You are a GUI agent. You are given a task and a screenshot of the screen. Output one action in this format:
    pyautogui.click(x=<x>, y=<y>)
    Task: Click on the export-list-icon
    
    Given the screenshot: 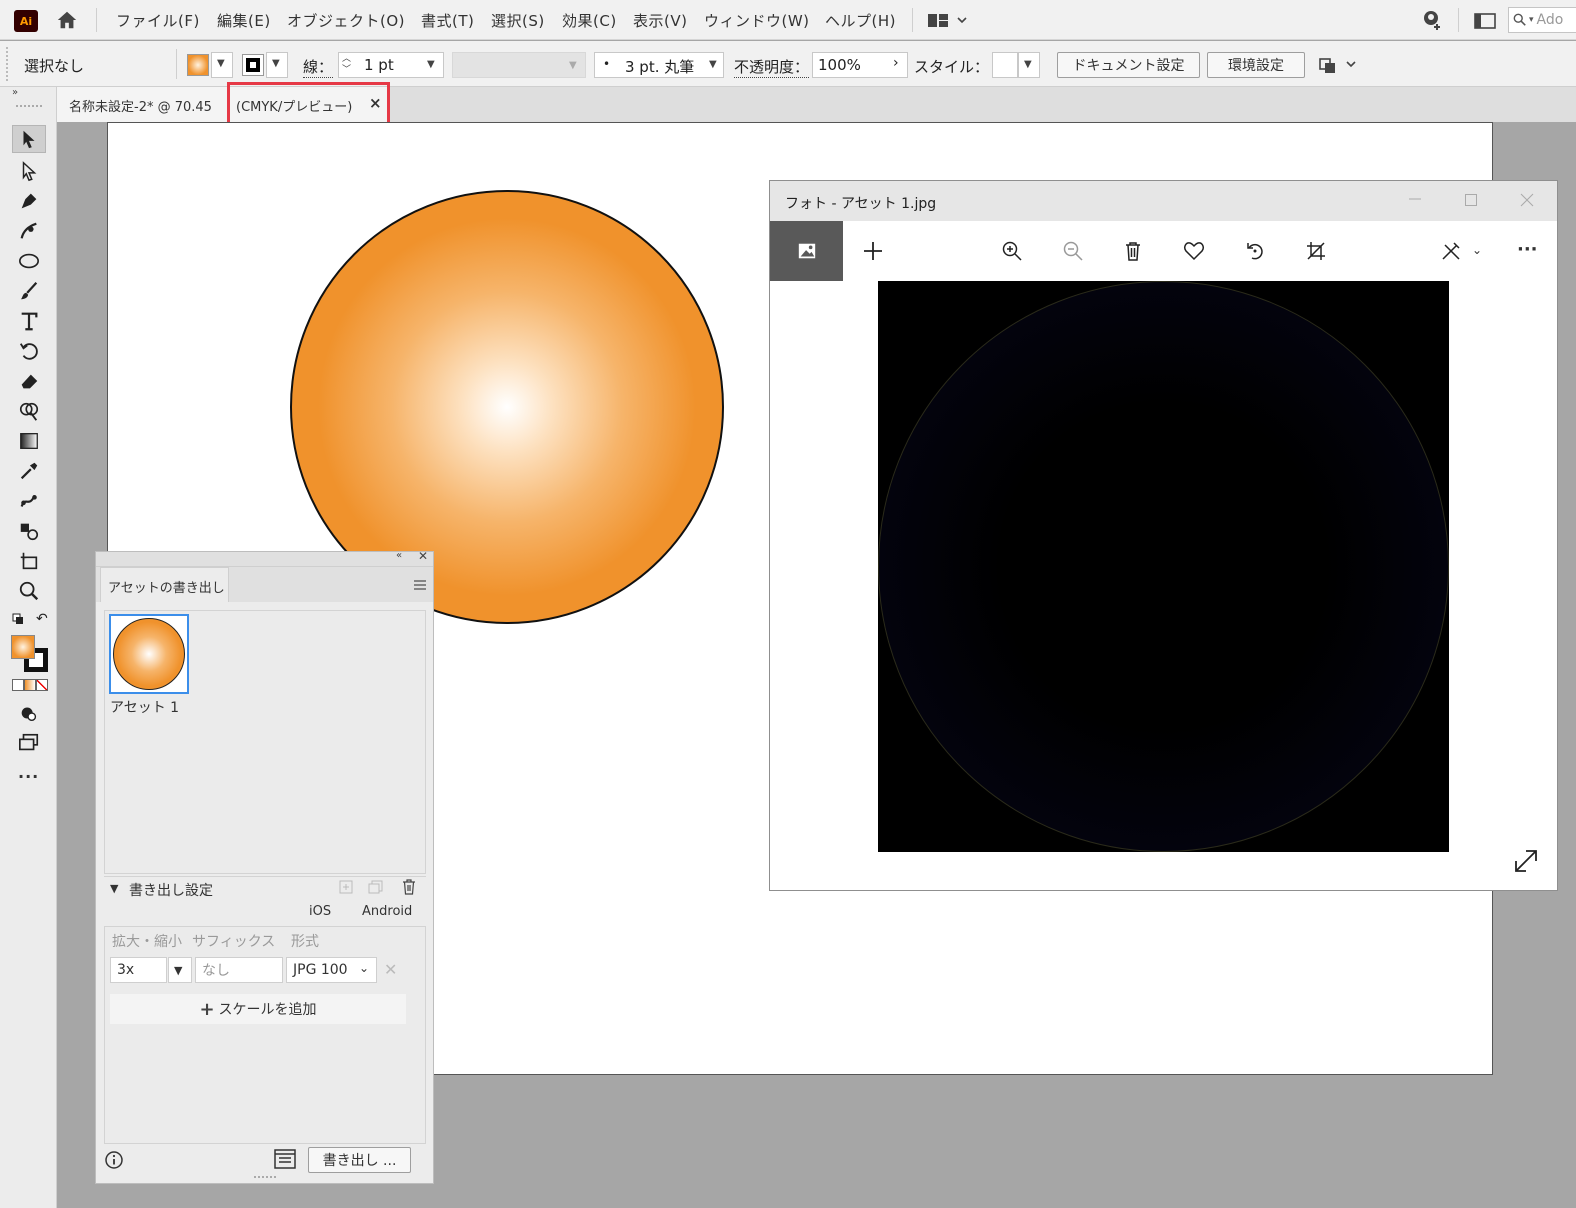 What is the action you would take?
    pyautogui.click(x=285, y=1159)
    